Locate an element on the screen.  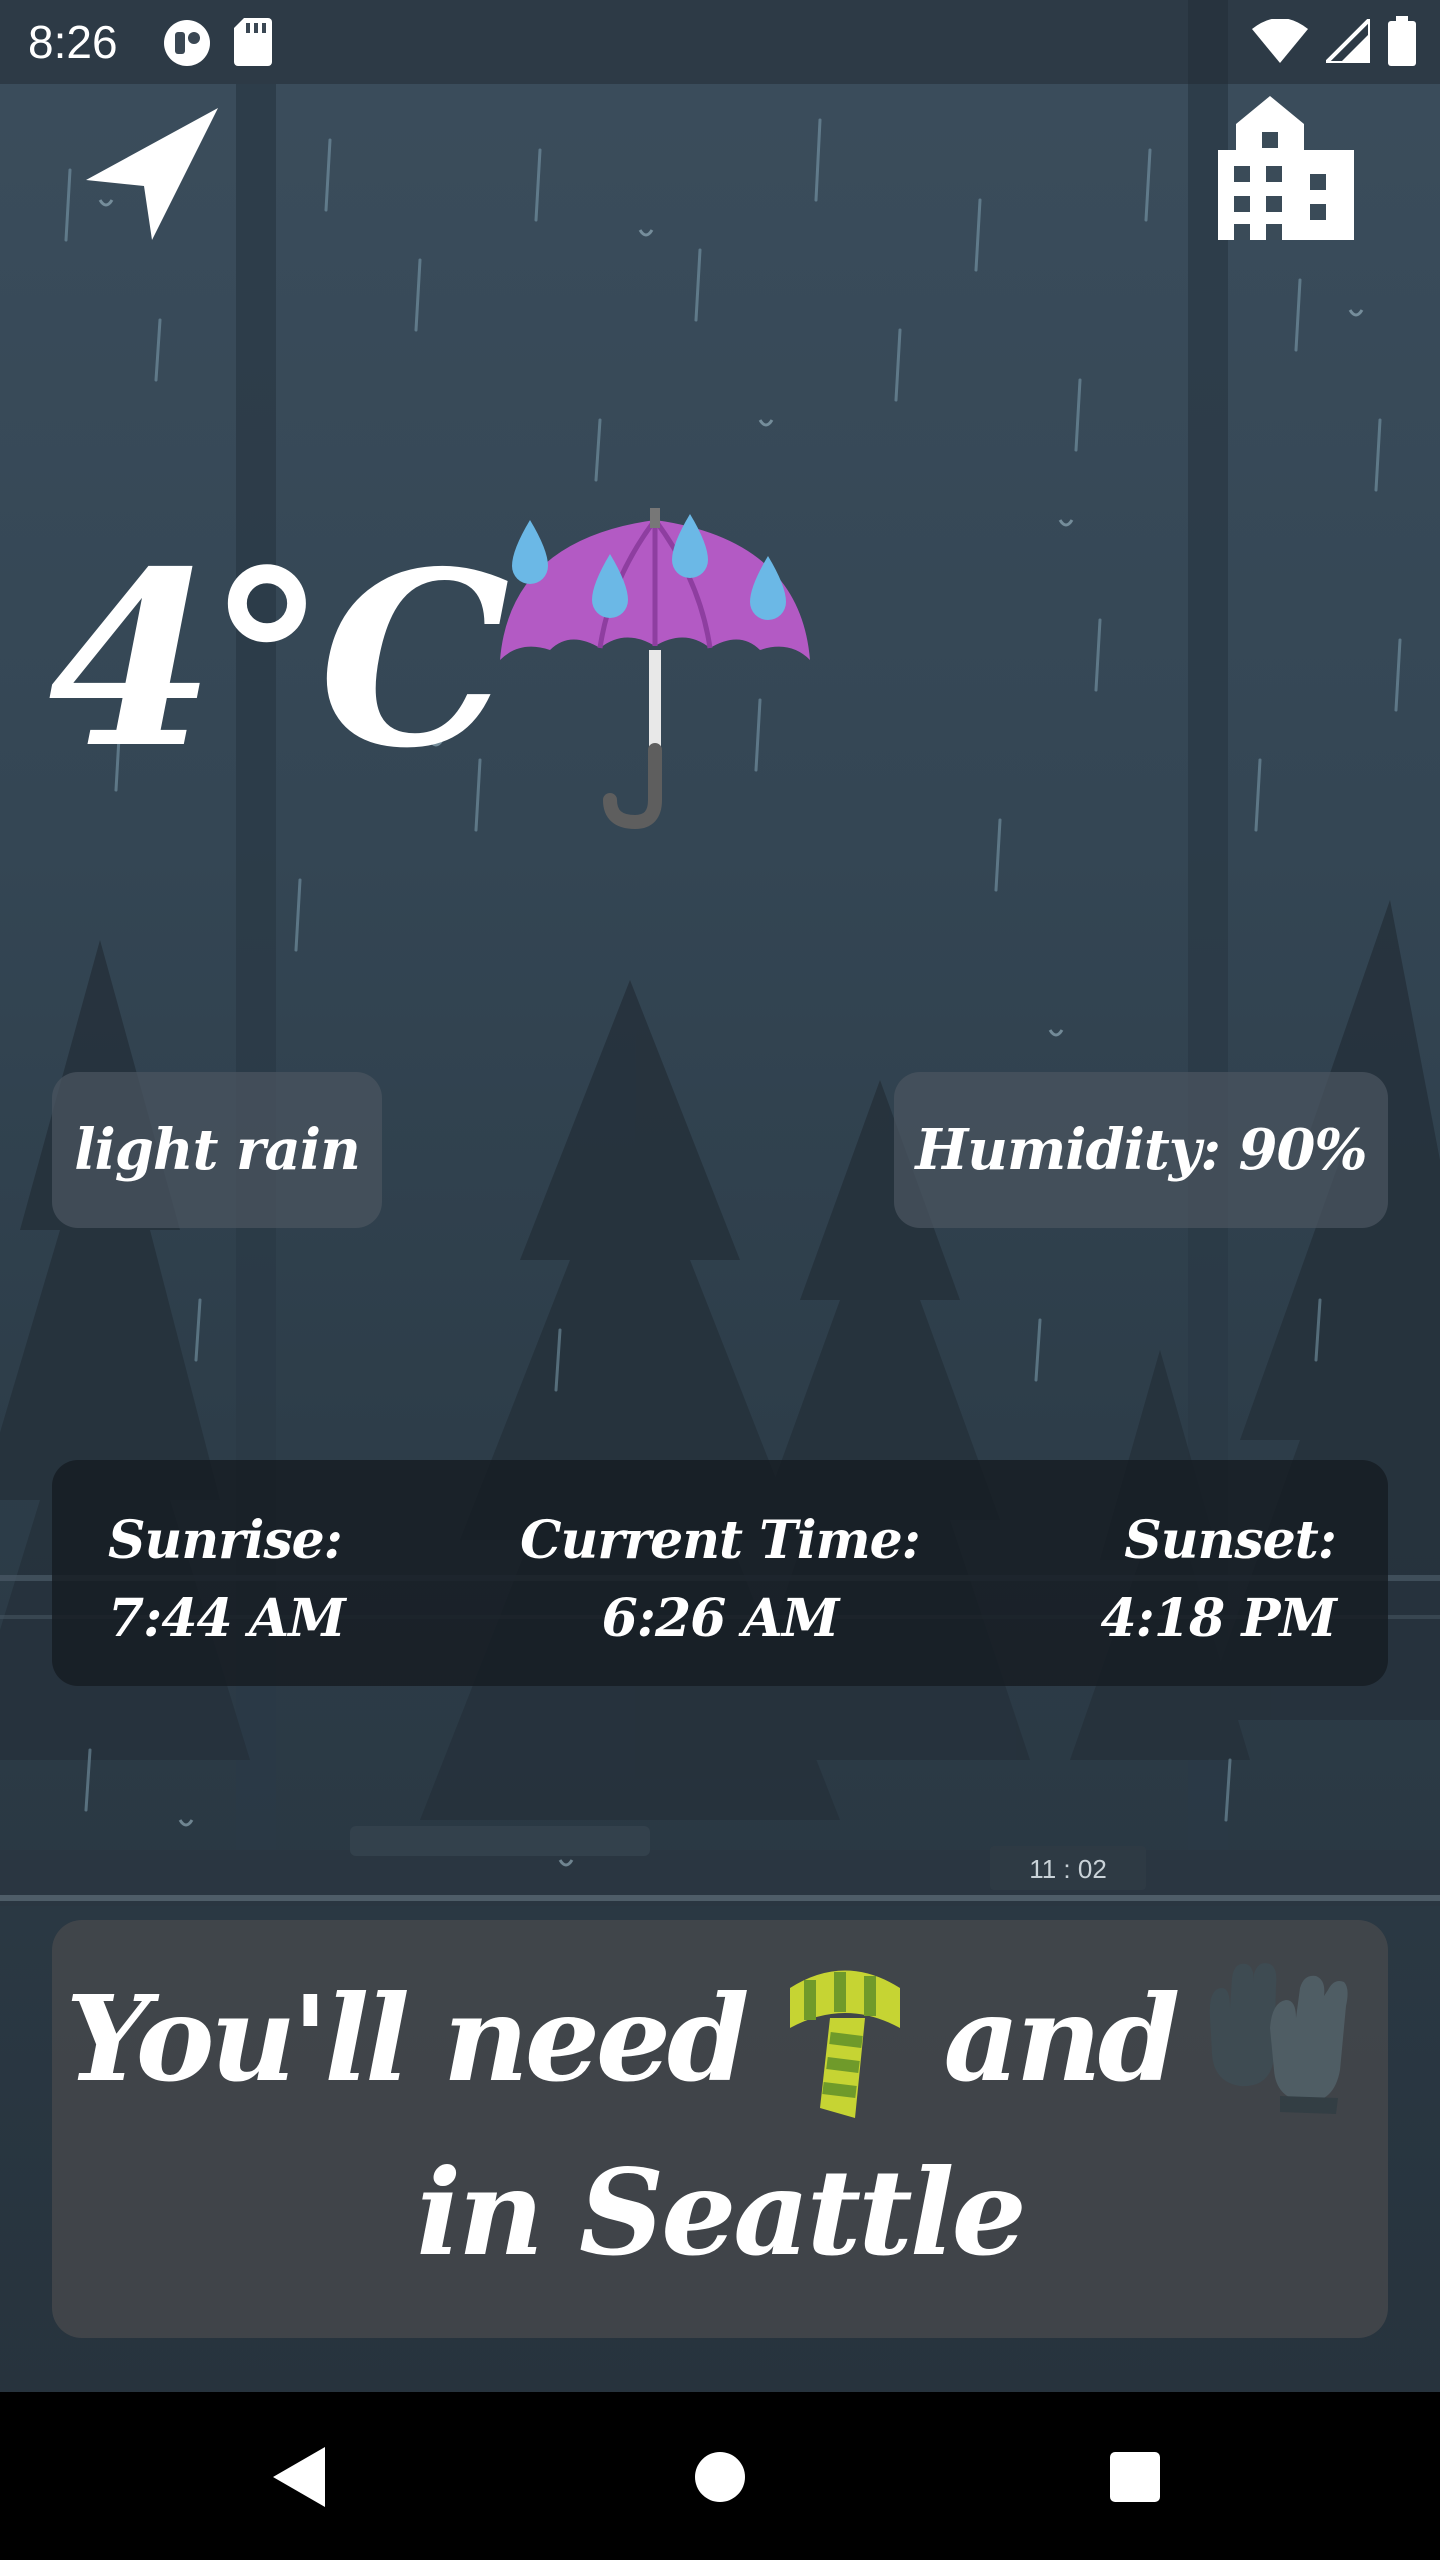
weather-description: light rain is located at coordinates (217, 1150).